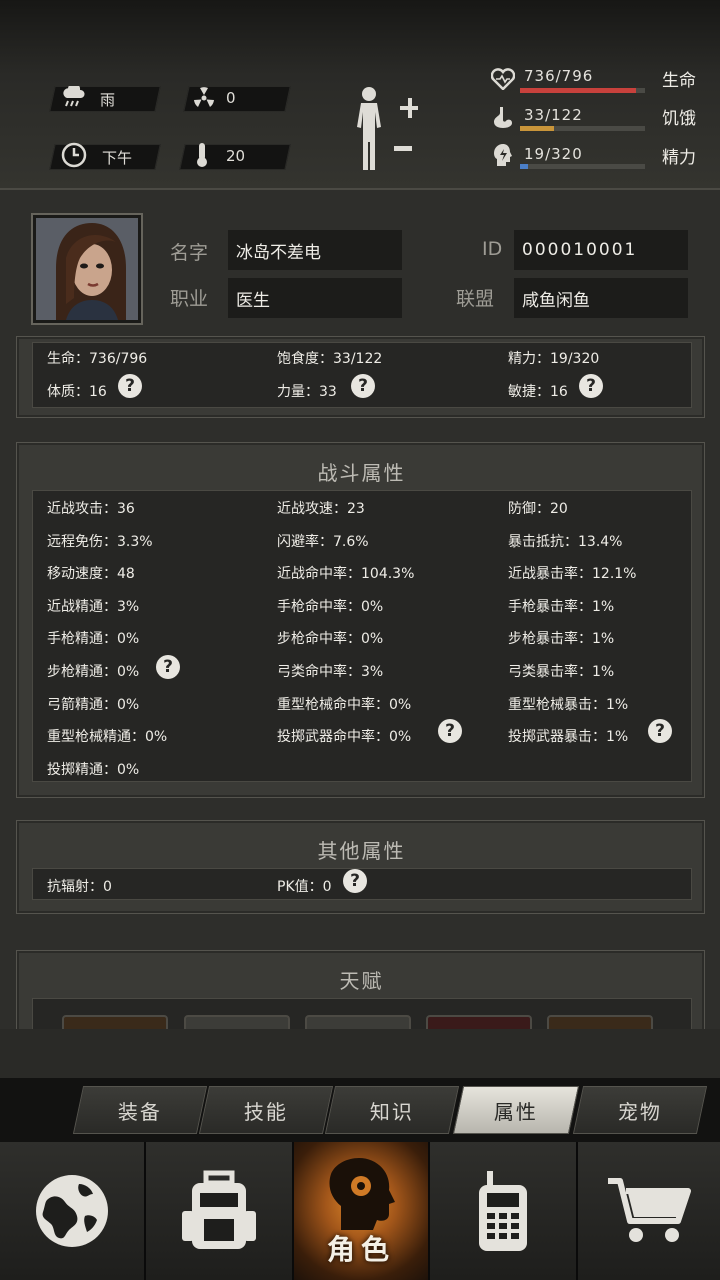  Describe the element at coordinates (168, 667) in the screenshot. I see `rifle-mastery-help-icon: ?` at that location.